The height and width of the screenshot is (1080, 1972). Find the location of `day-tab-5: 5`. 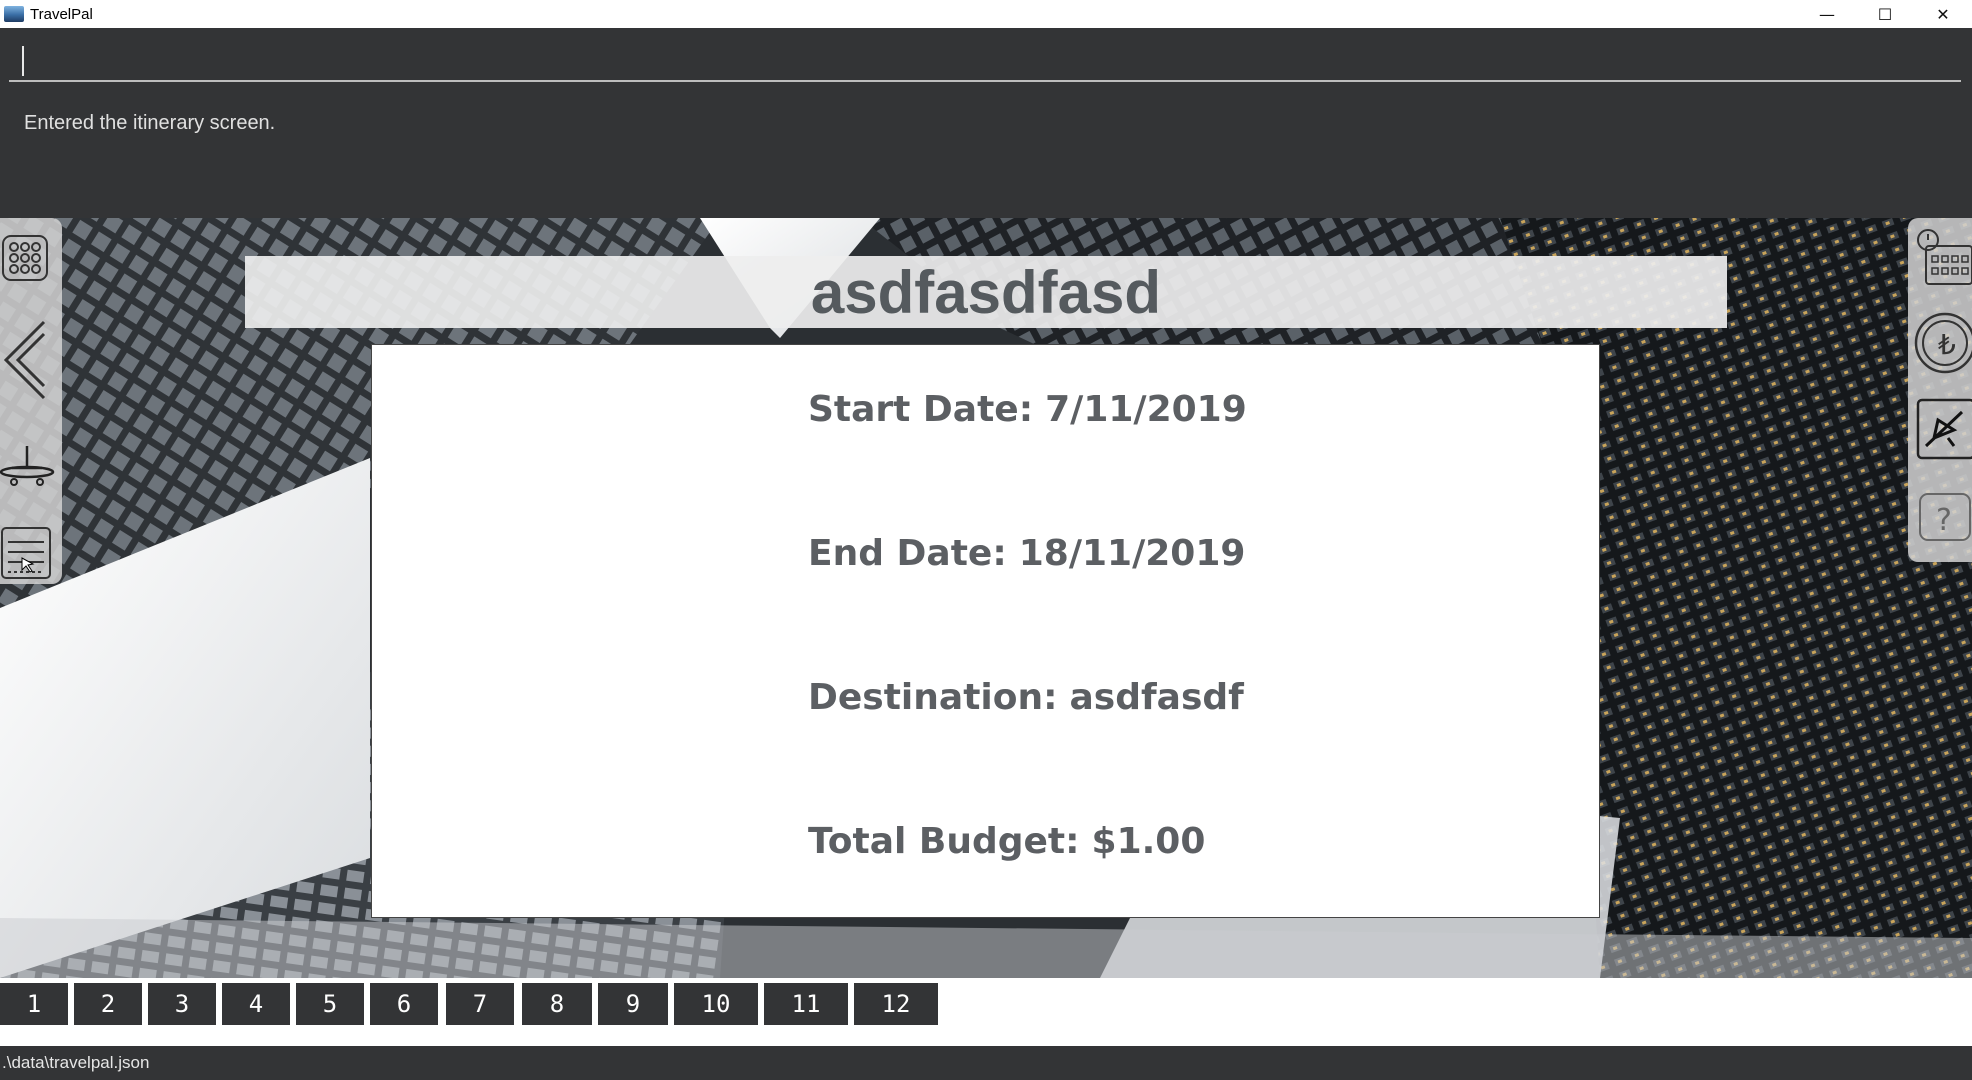

day-tab-5: 5 is located at coordinates (330, 1004).